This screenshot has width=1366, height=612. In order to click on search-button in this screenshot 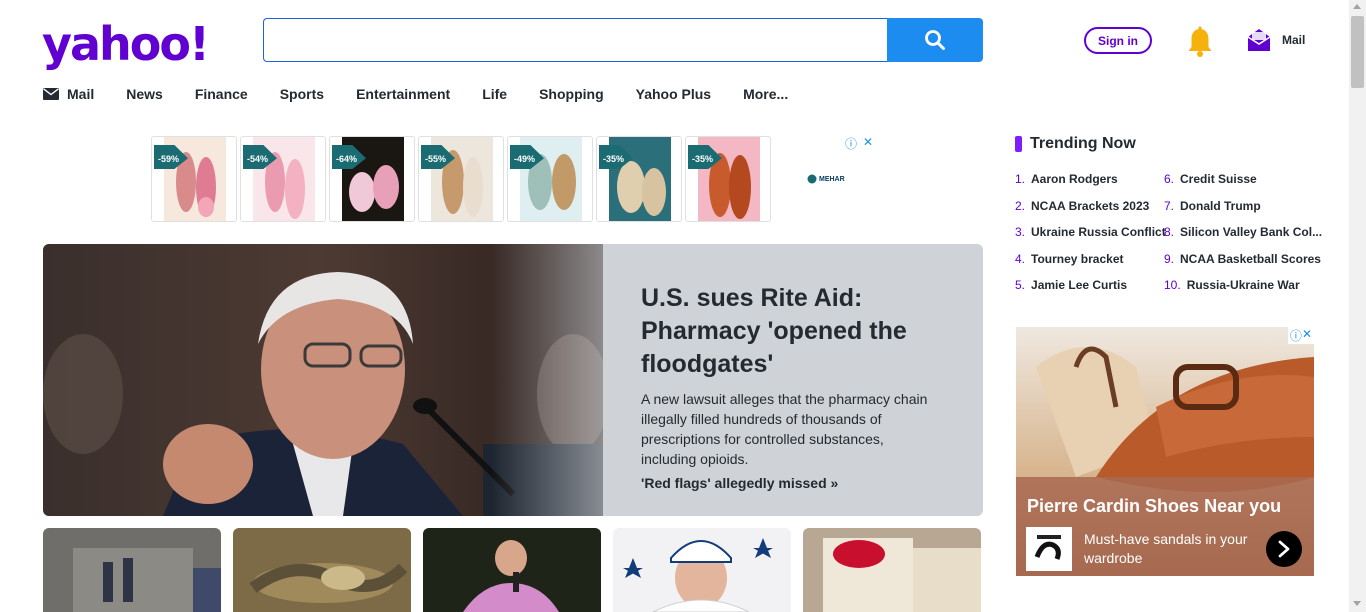, I will do `click(935, 40)`.